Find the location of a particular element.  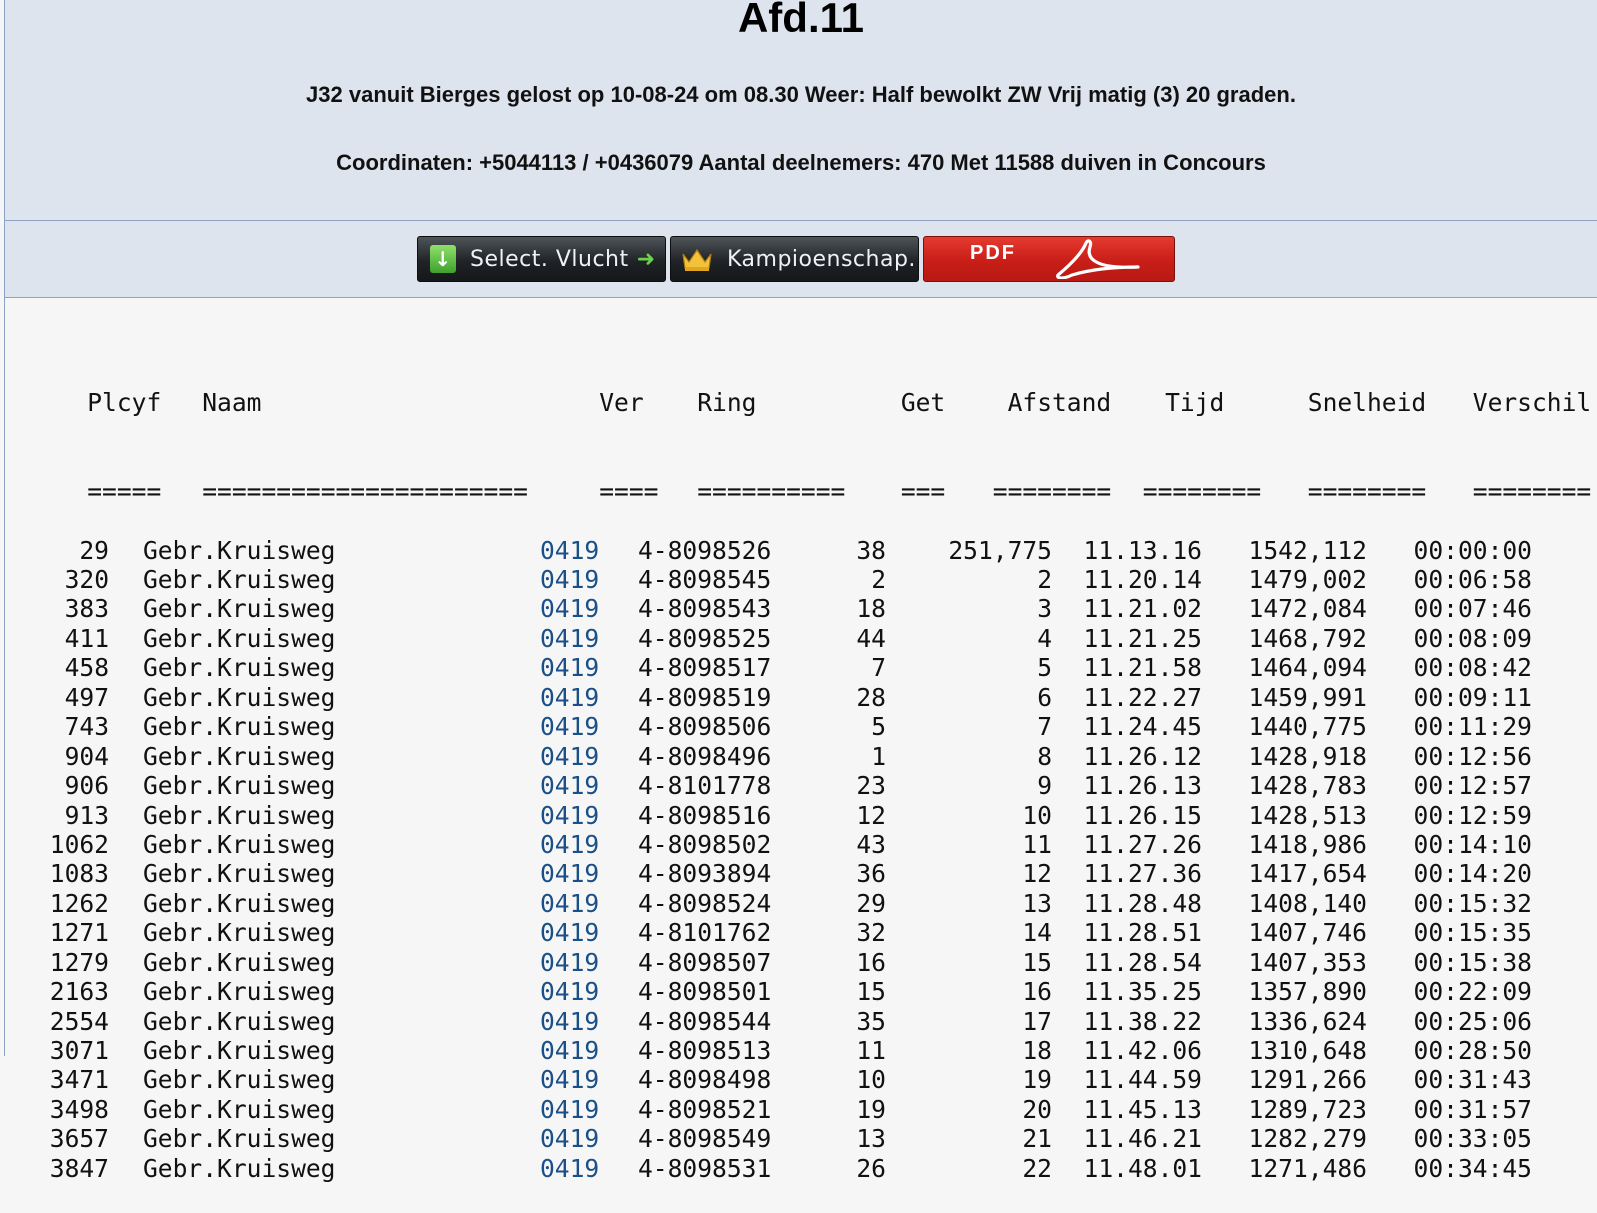

col-header-verschil: Verschil is located at coordinates (1532, 403).